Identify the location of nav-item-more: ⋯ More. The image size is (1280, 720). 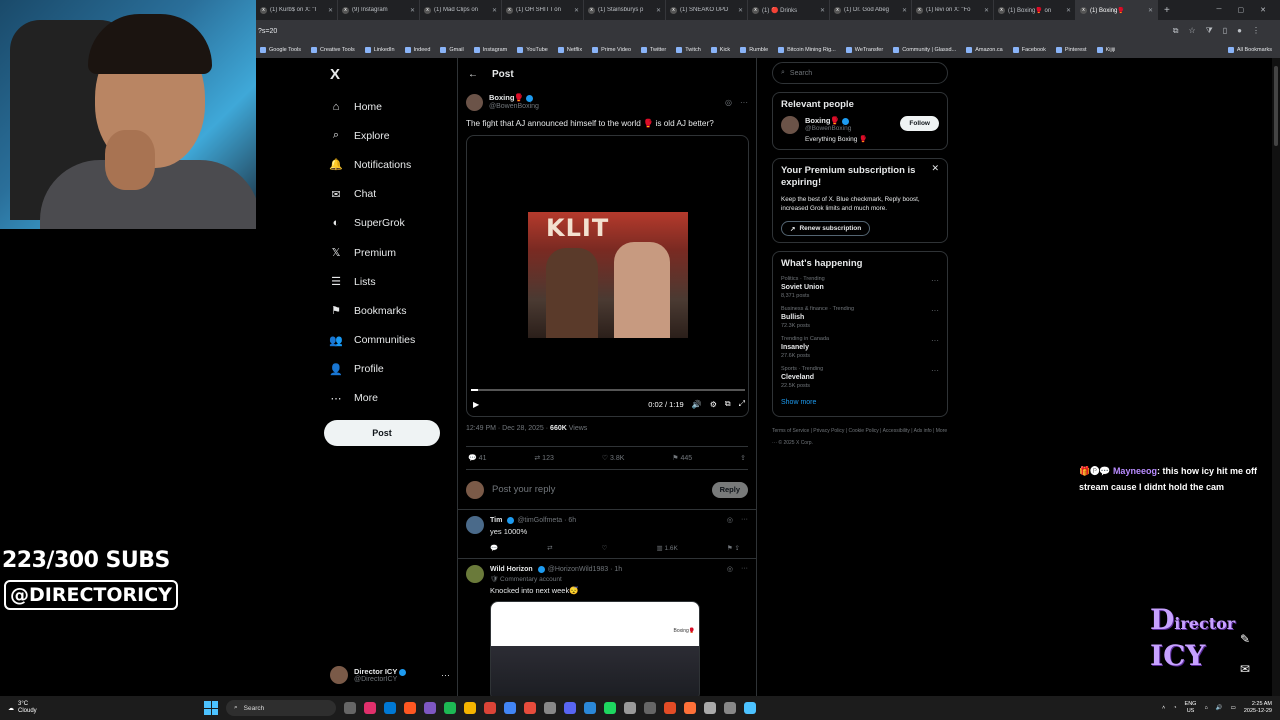
(393, 398).